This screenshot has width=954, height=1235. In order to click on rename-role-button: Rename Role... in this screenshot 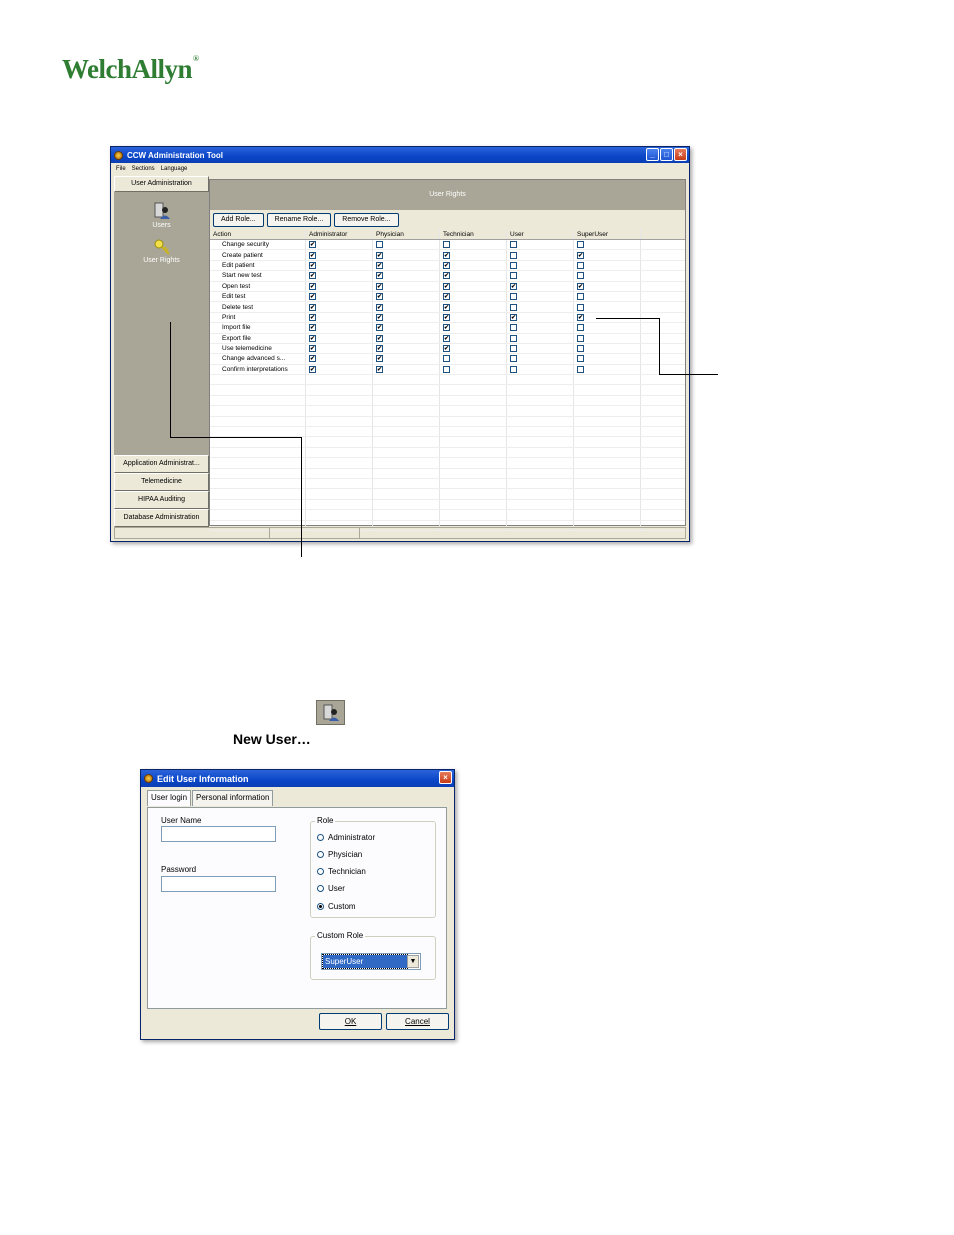, I will do `click(299, 219)`.